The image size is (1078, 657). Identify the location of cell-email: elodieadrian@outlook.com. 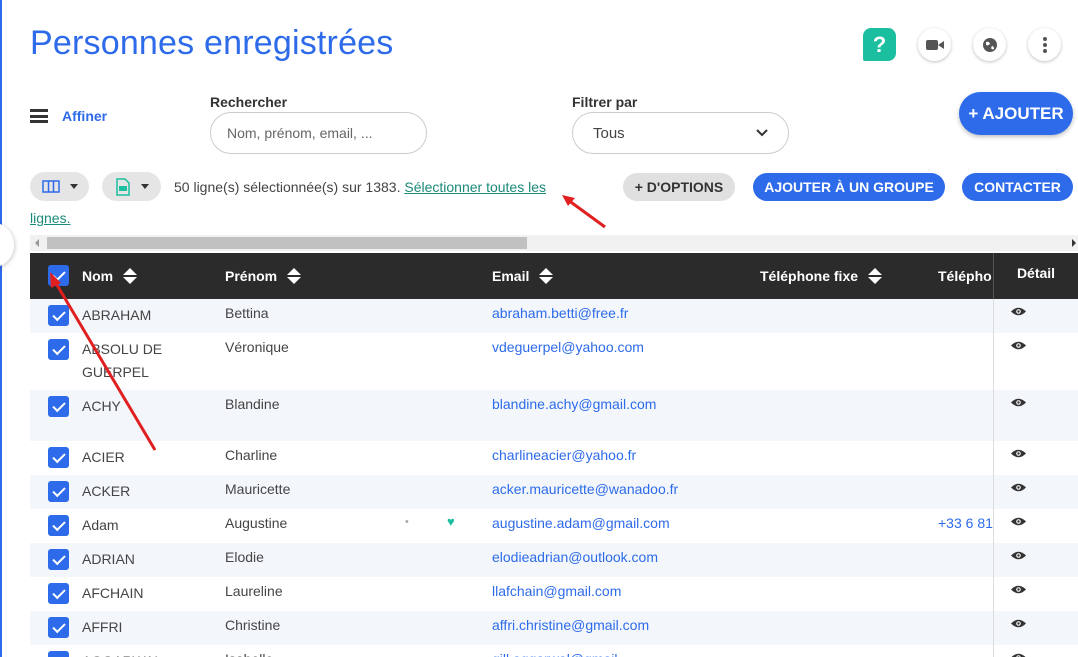
(575, 557).